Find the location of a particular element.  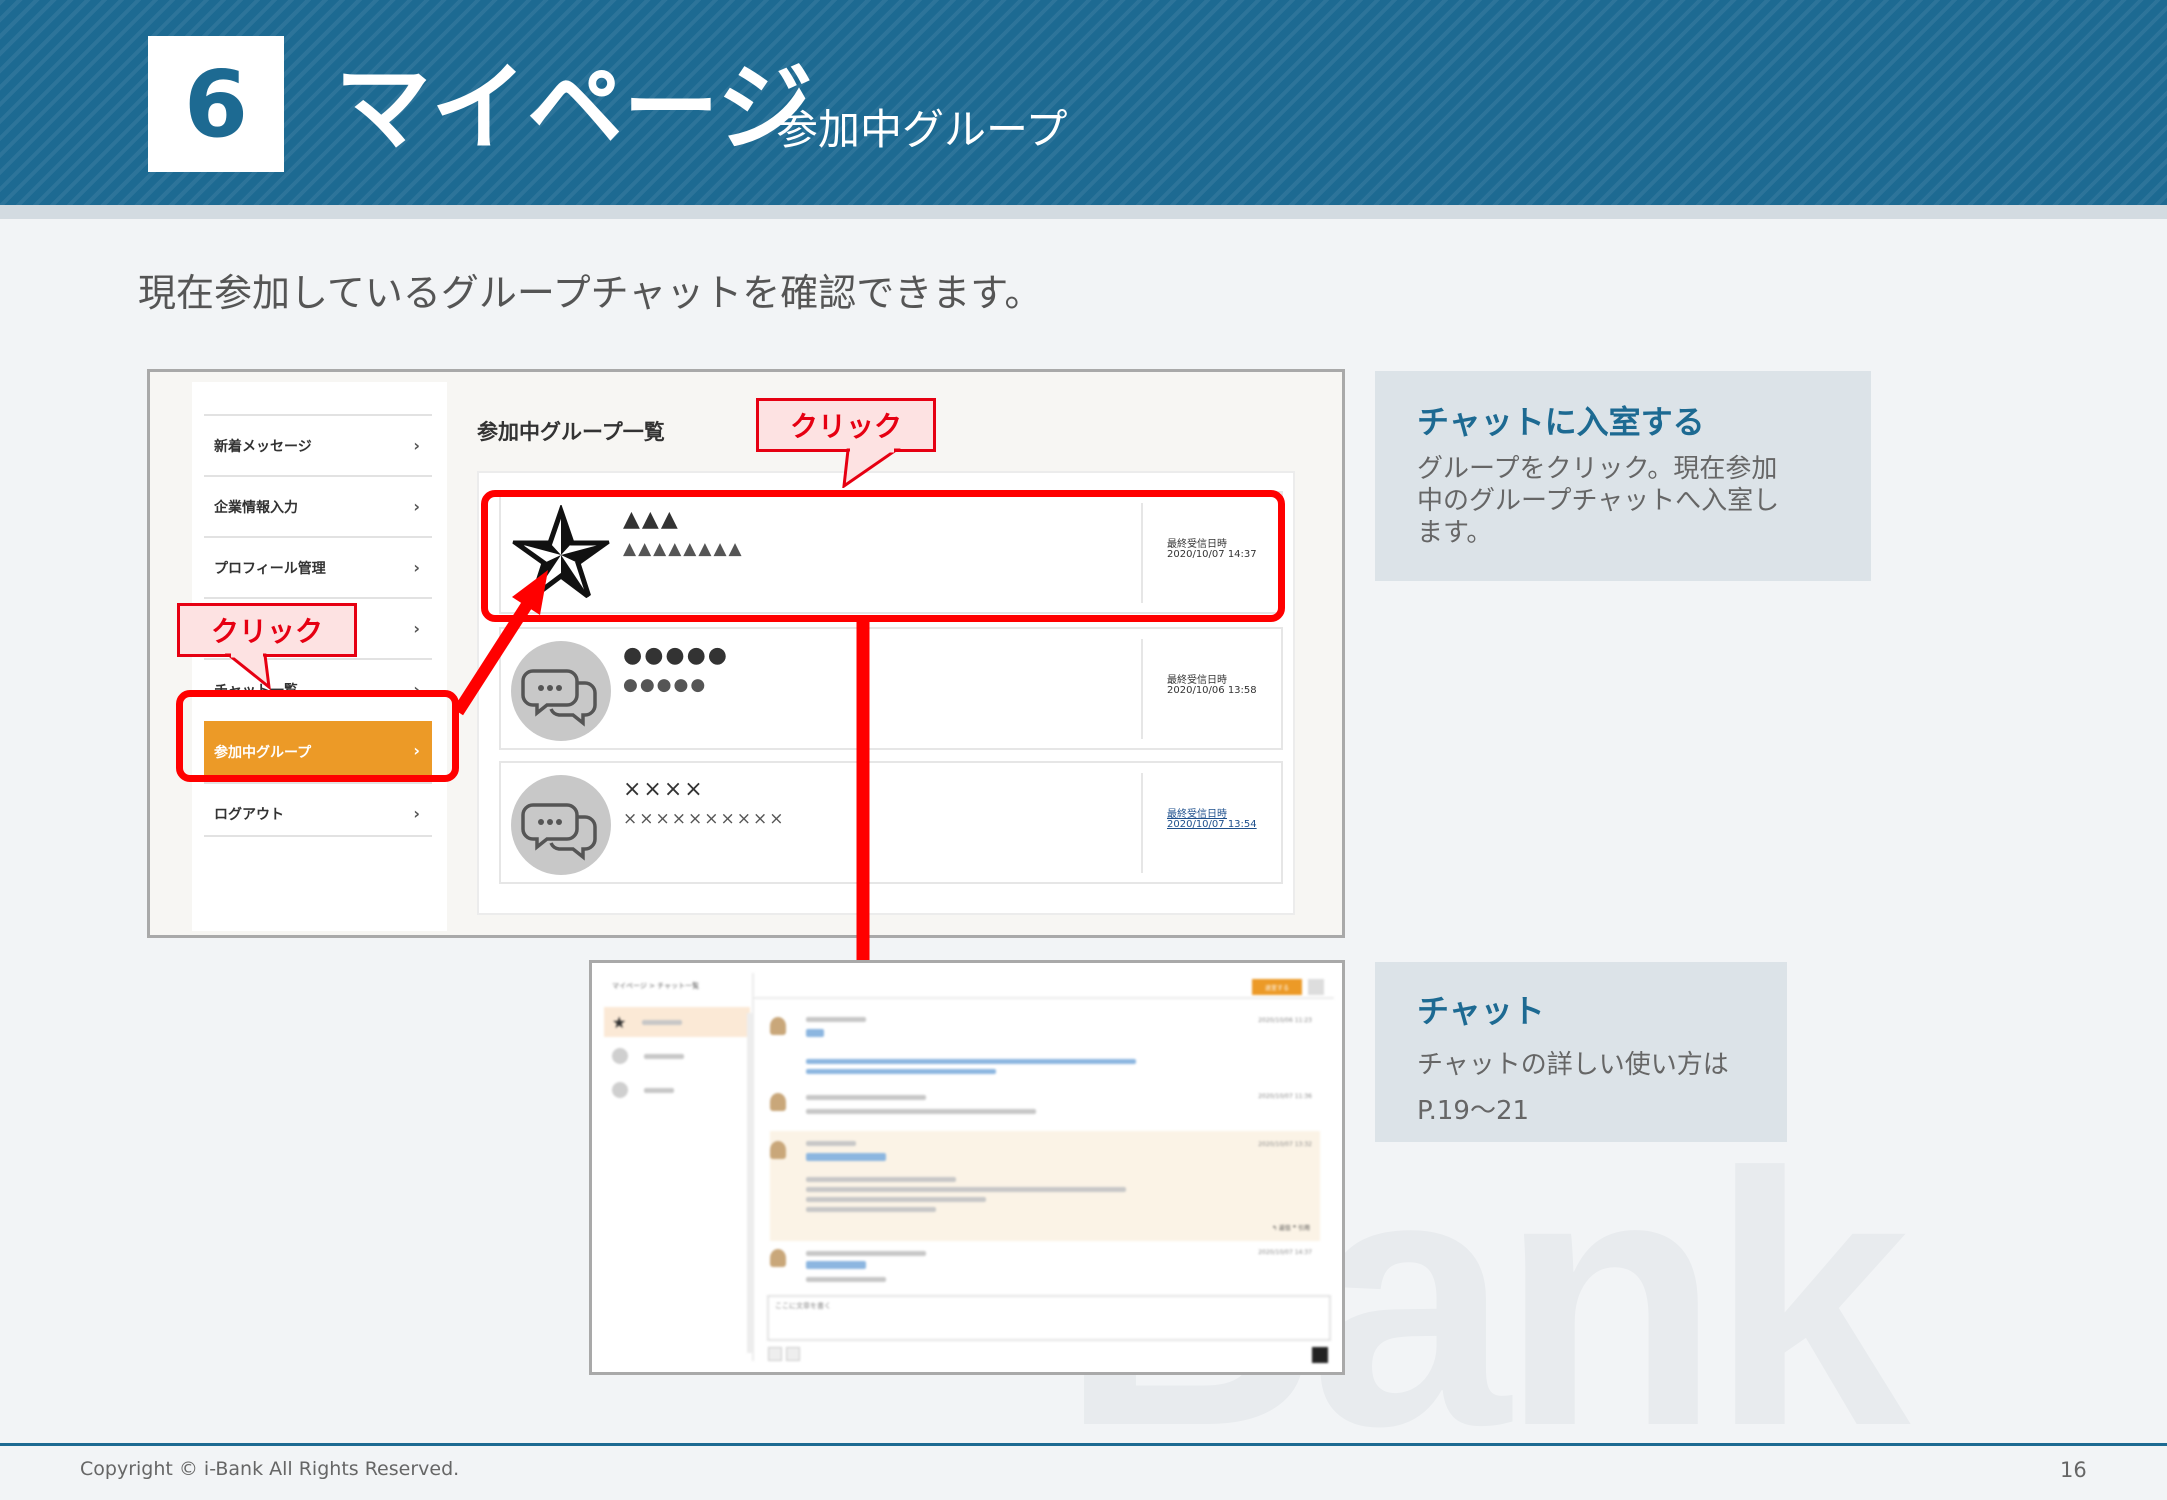

quote-icon: ❞ is located at coordinates (1294, 1228).